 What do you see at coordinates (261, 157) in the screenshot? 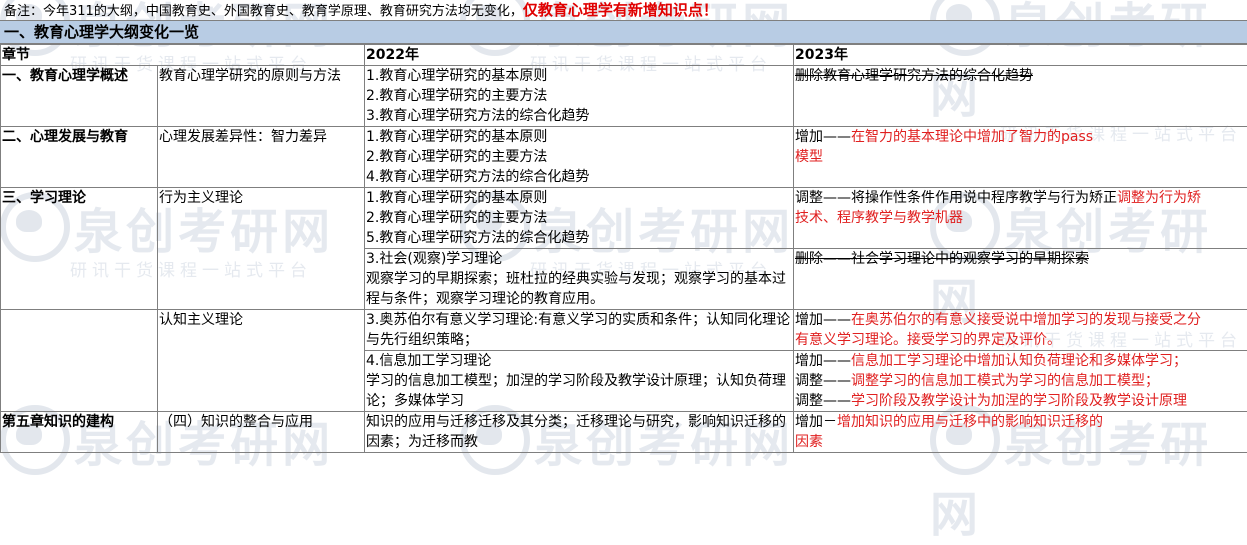
I see `topic-cell: 心理发展差异性：智力差异` at bounding box center [261, 157].